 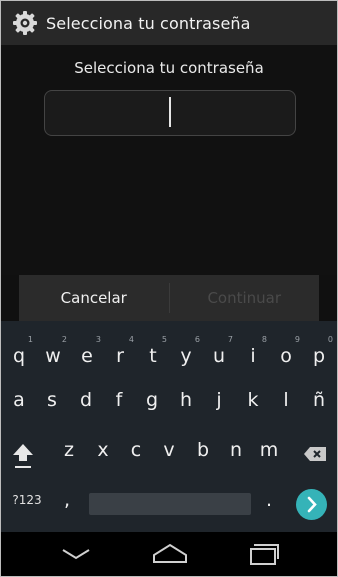 I want to click on key-r: 4r, so click(x=120, y=353).